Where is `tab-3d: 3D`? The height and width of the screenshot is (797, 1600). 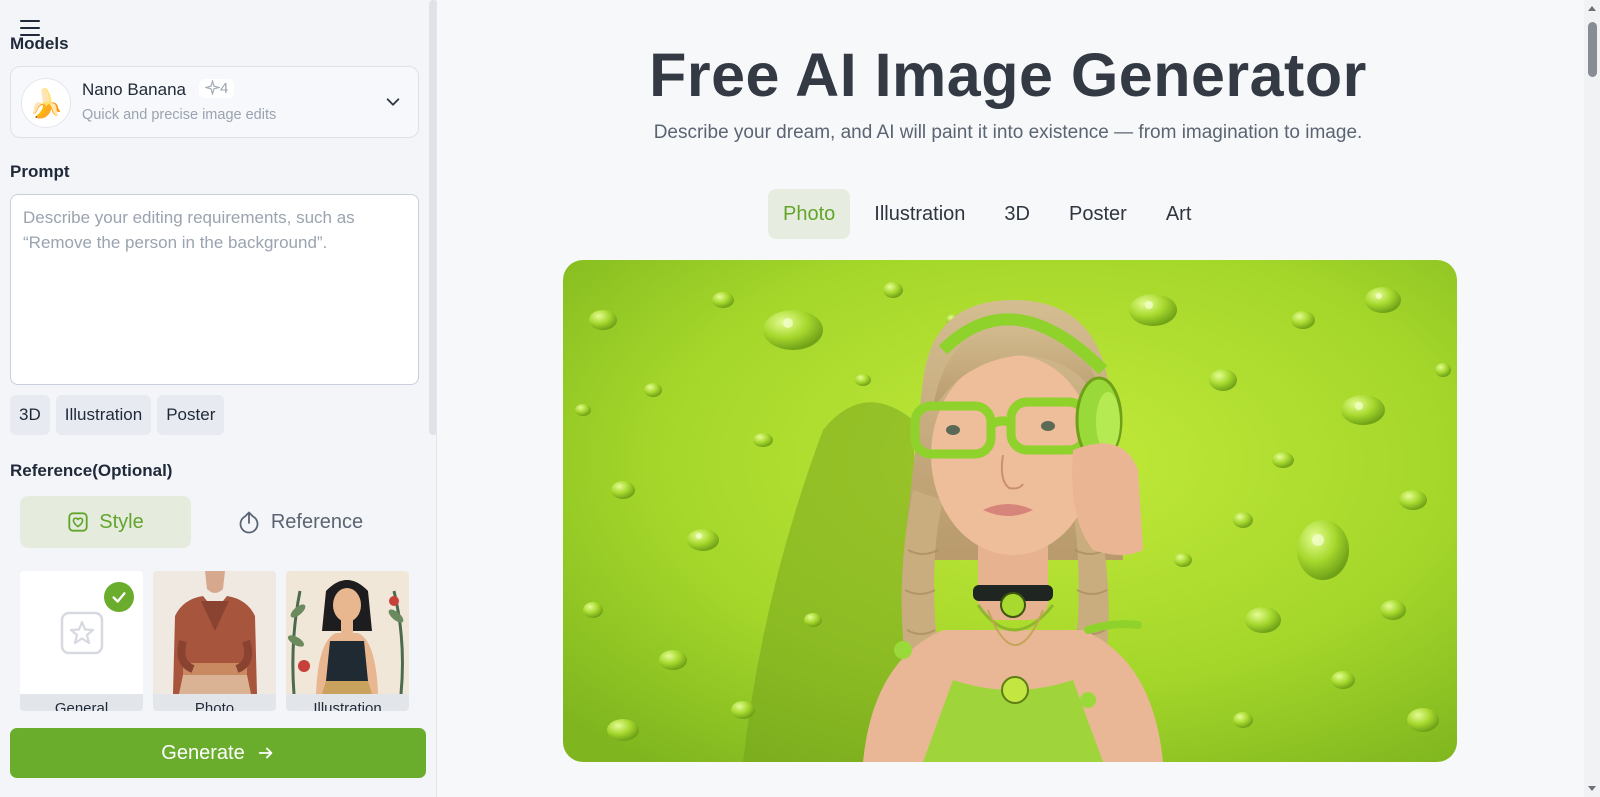 tab-3d: 3D is located at coordinates (1017, 214).